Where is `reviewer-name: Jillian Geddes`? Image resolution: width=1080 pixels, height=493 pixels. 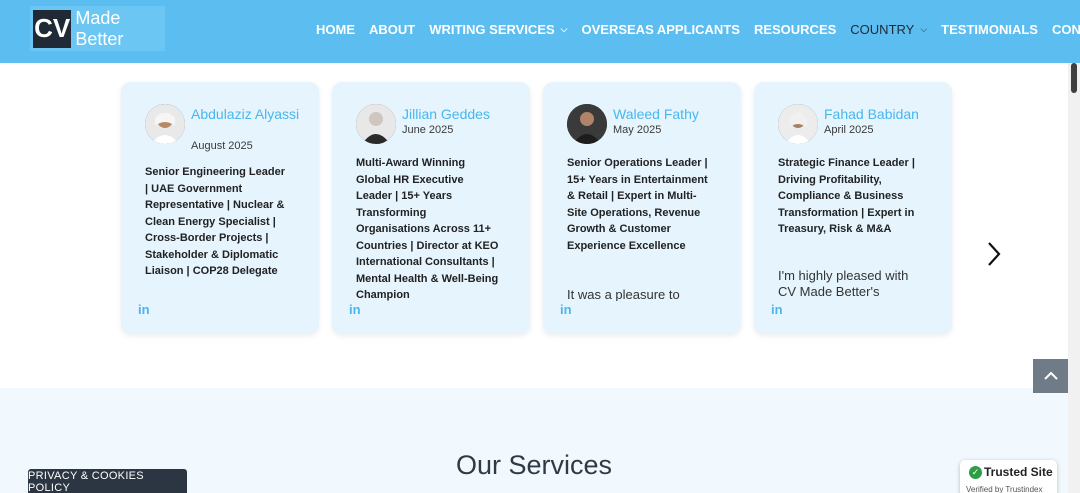
reviewer-name: Jillian Geddes is located at coordinates (446, 114).